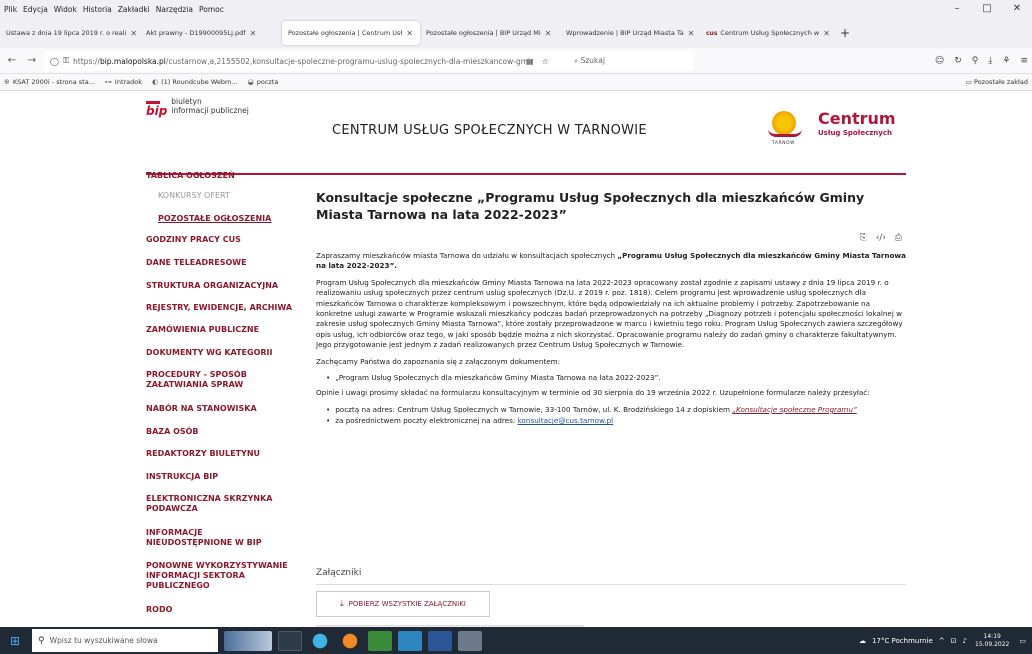 The image size is (1032, 654). What do you see at coordinates (54, 61) in the screenshot?
I see `shield-icon: ◯` at bounding box center [54, 61].